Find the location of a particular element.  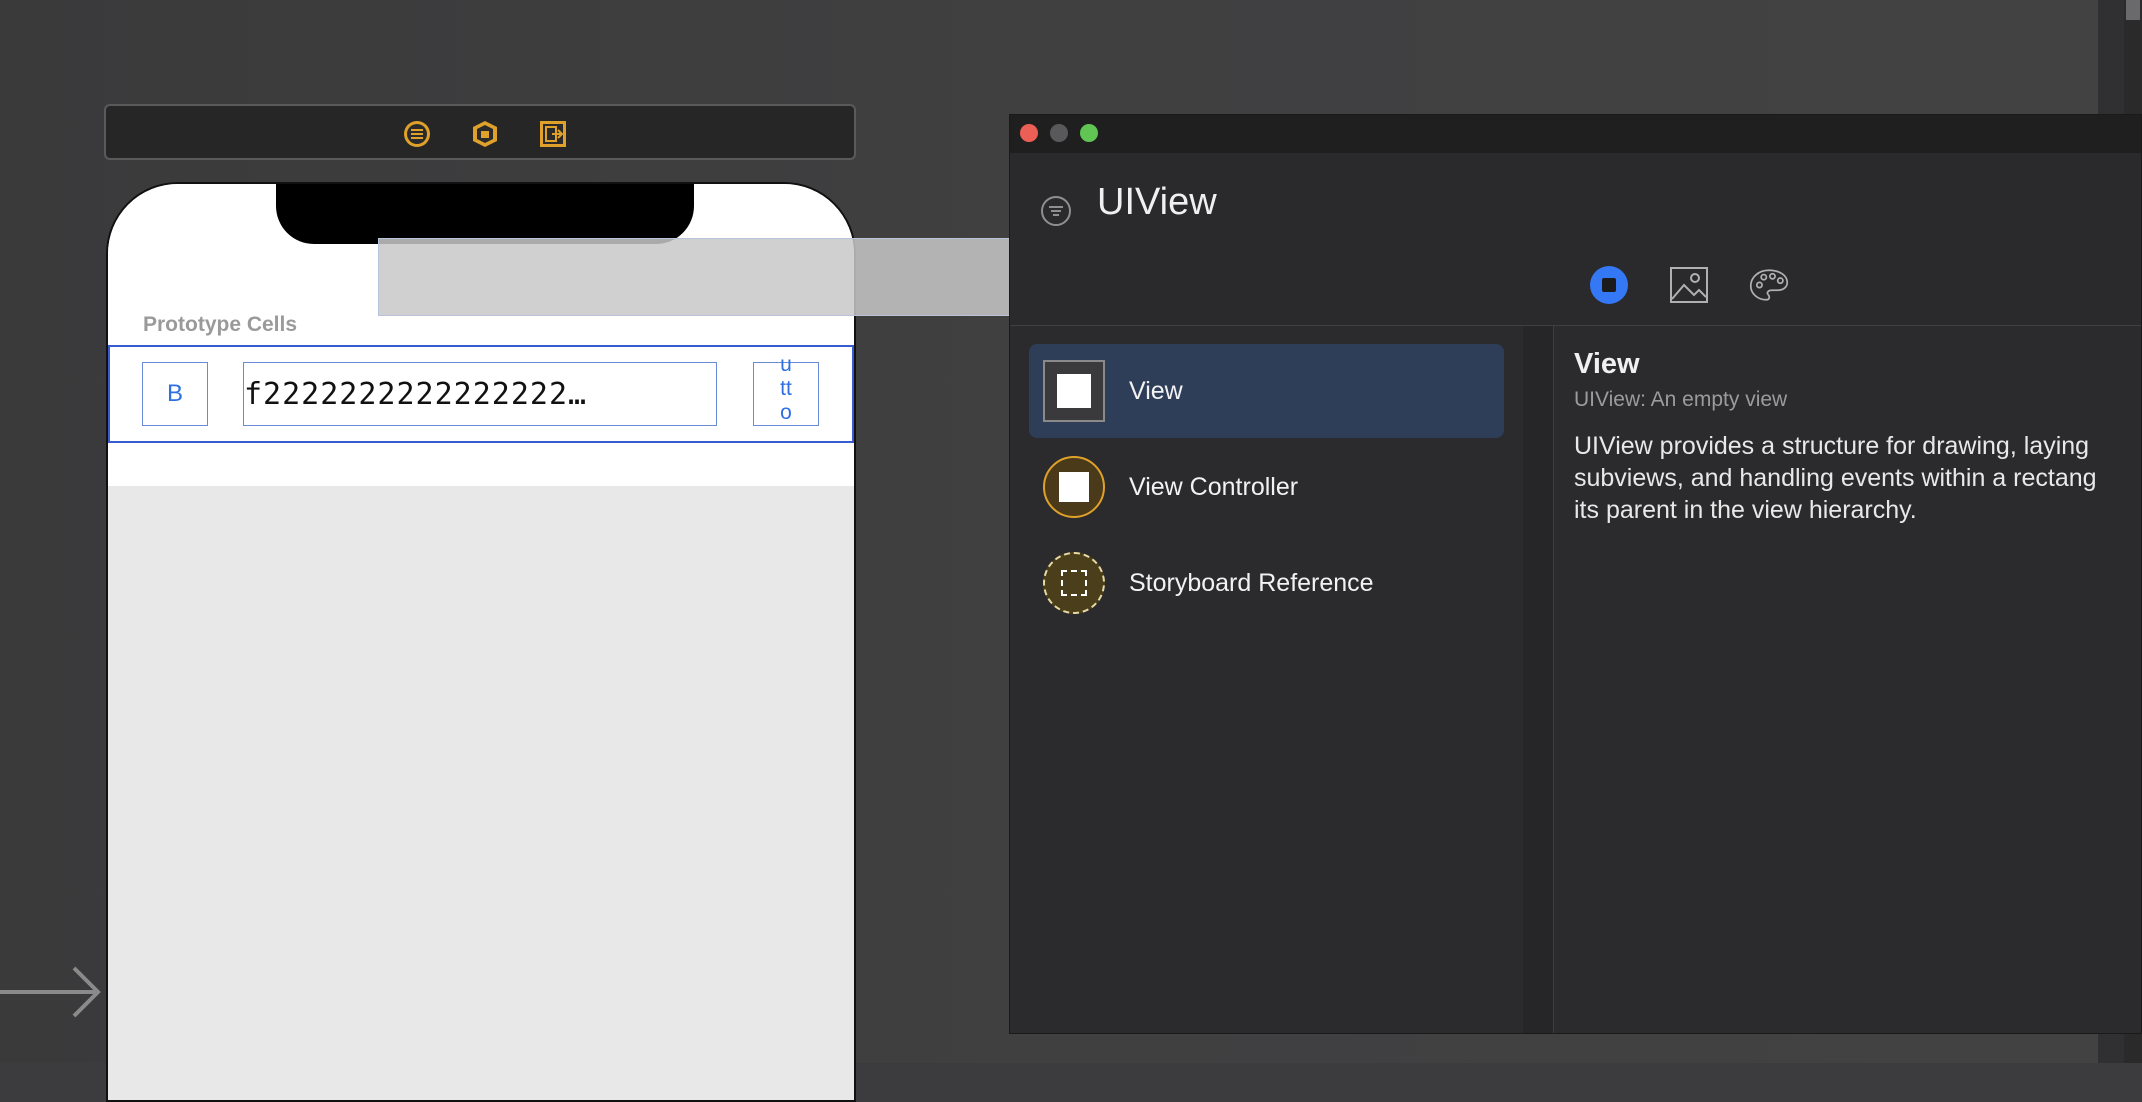

entry-point-arrow-icon is located at coordinates (52, 992).